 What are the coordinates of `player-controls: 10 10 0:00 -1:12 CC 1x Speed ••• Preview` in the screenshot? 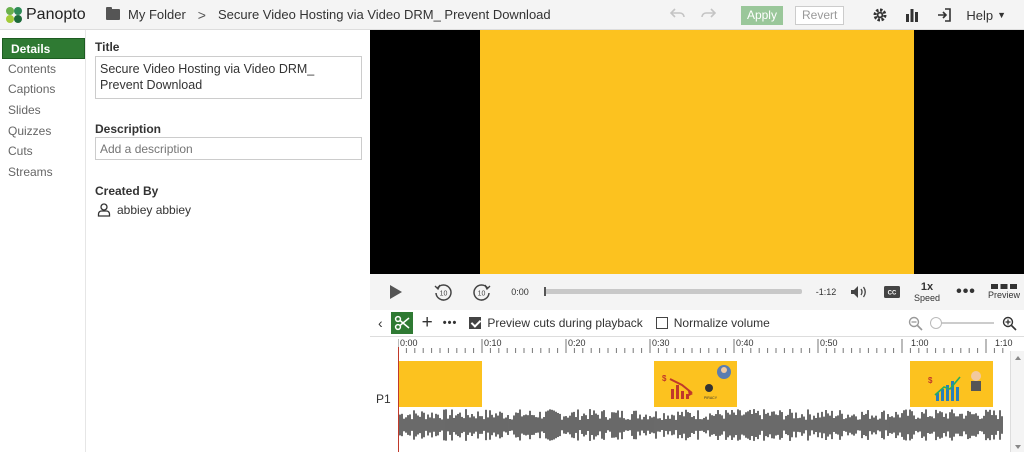 It's located at (697, 292).